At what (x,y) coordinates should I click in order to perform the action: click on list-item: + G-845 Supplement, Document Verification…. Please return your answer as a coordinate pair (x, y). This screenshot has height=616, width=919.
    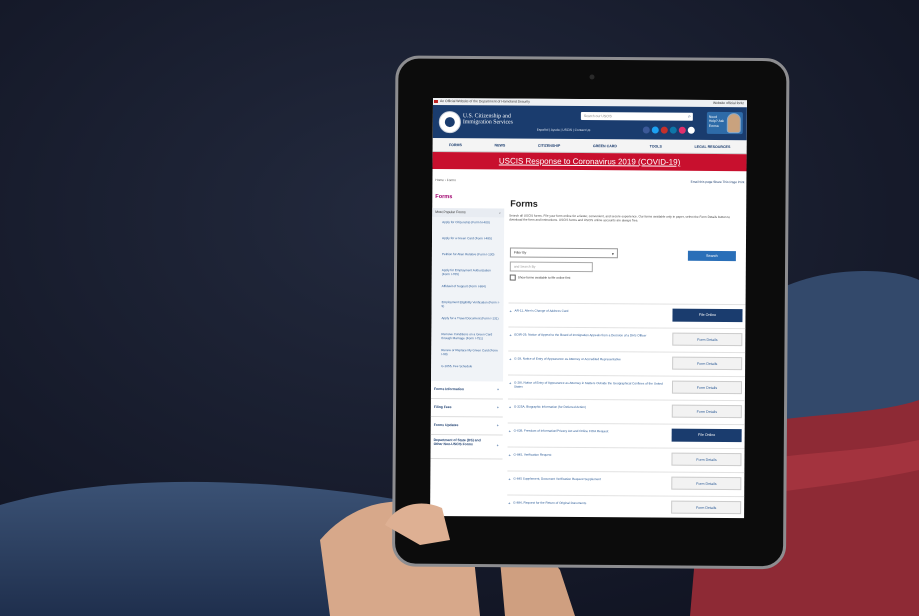
    Looking at the image, I should click on (626, 483).